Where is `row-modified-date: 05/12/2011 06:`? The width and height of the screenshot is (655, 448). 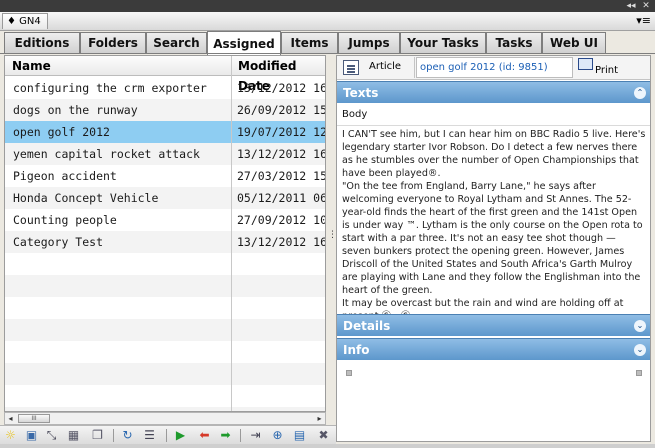
row-modified-date: 05/12/2011 06: is located at coordinates (281, 198).